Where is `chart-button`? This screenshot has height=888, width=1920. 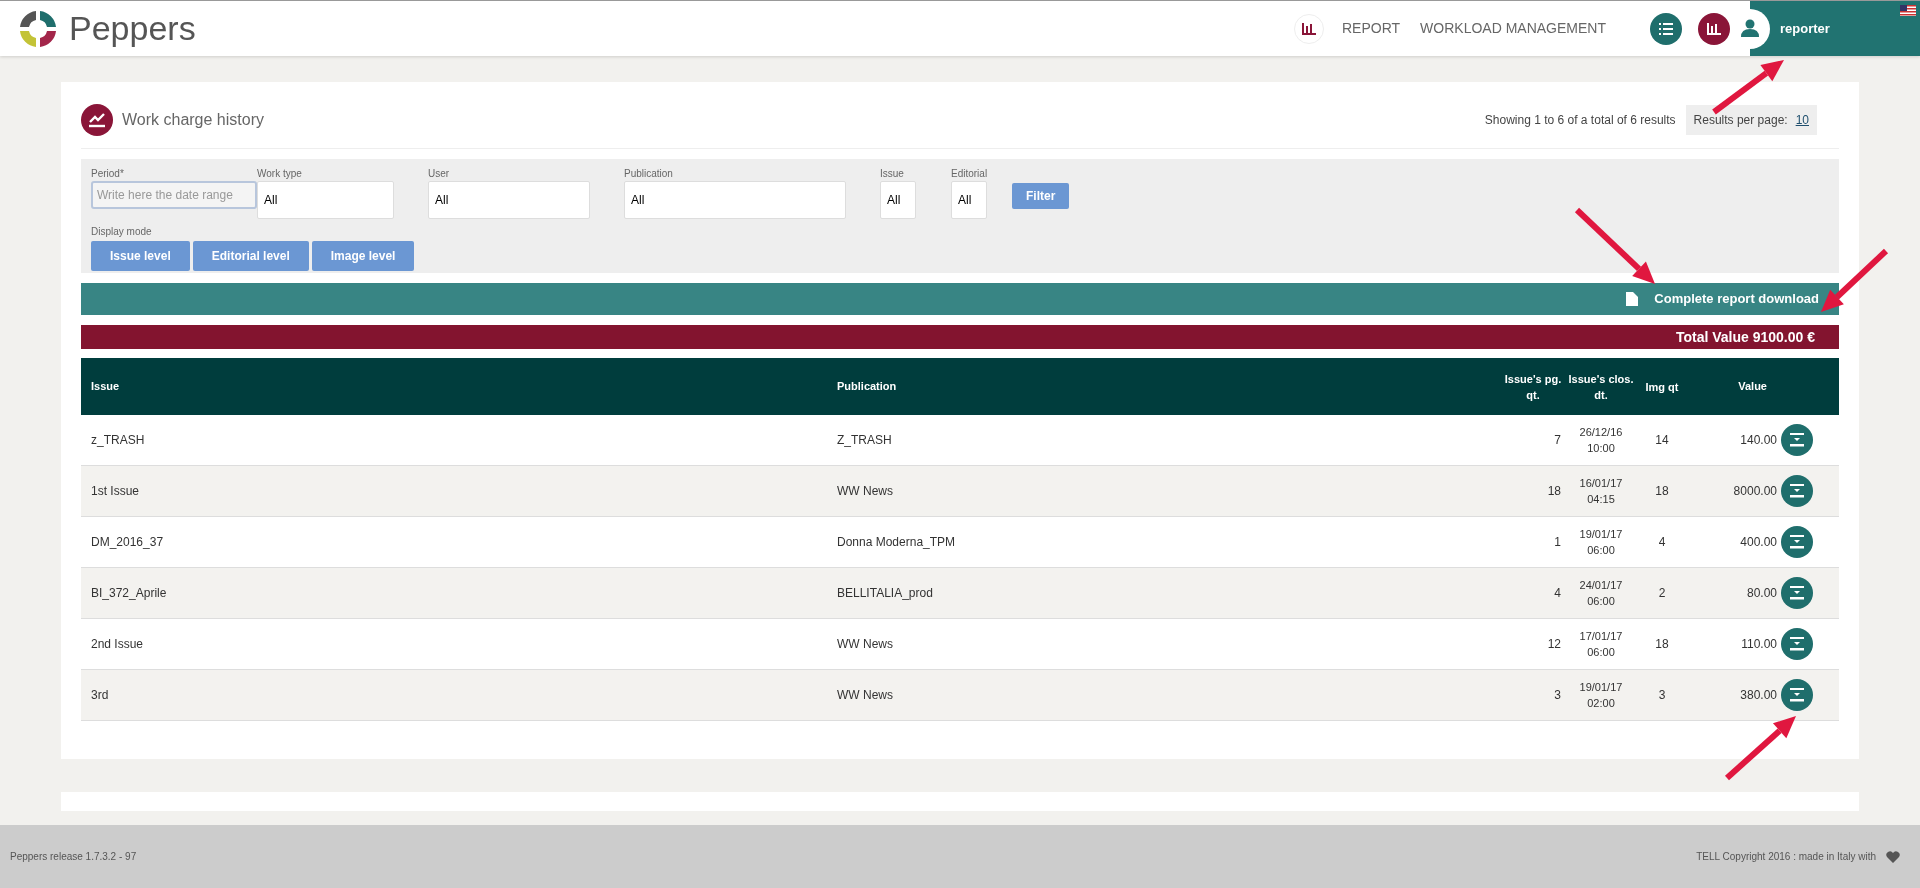
chart-button is located at coordinates (1714, 28).